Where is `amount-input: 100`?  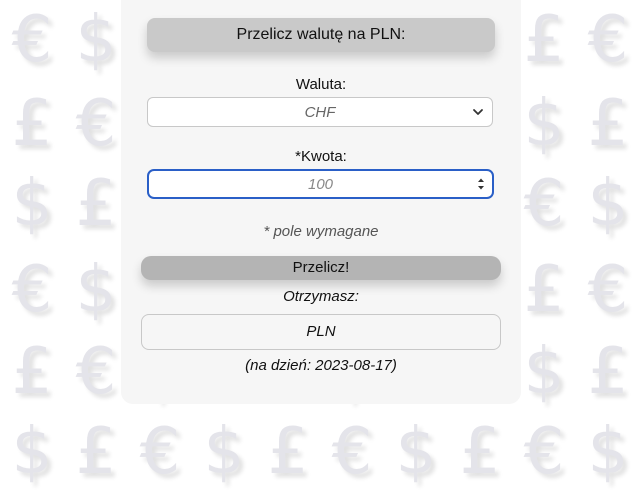
amount-input: 100 is located at coordinates (320, 184).